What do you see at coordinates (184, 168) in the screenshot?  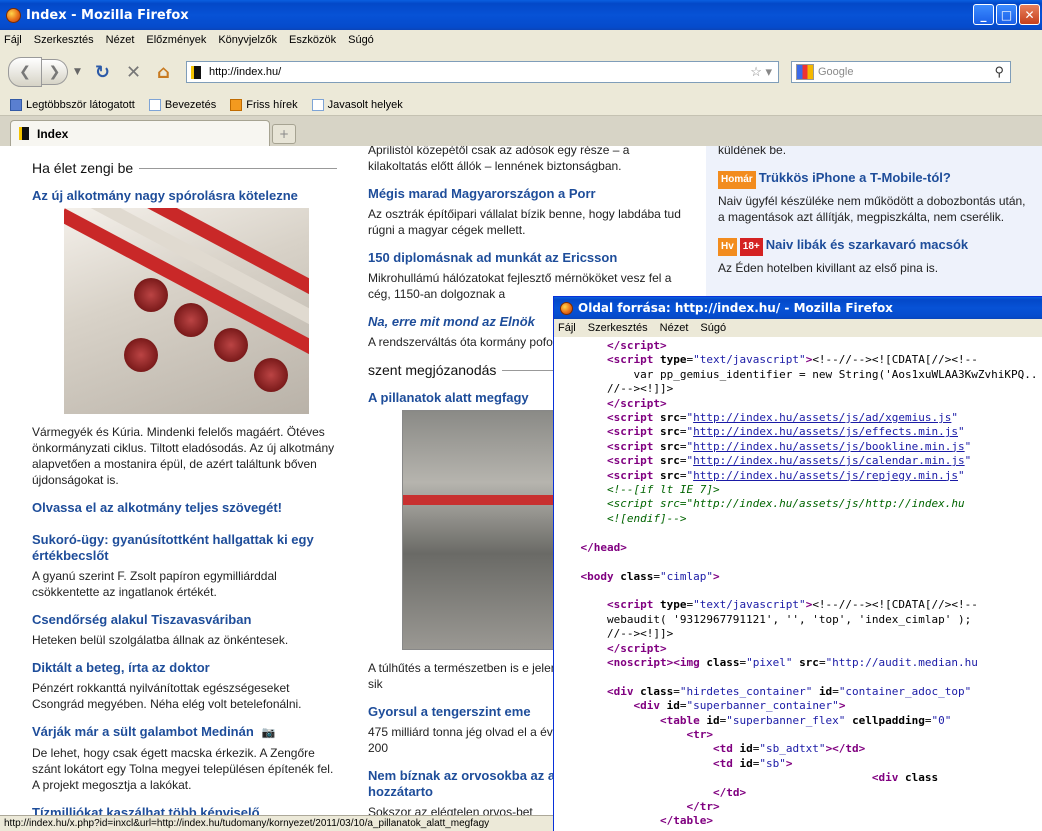 I see `section-heading: Ha élet zengi be` at bounding box center [184, 168].